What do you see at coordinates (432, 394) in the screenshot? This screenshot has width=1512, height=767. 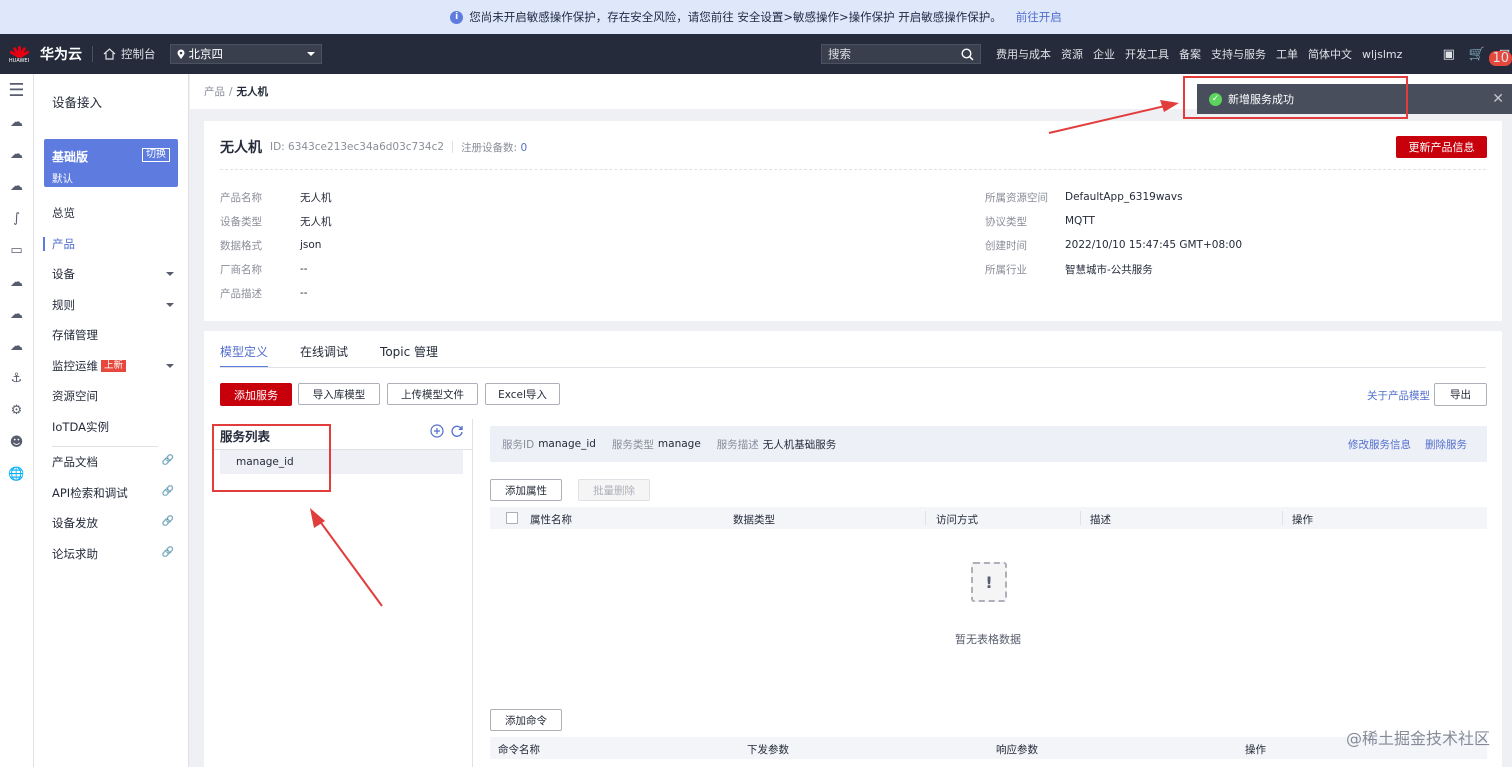 I see `upload-model-button: 上传模型文件` at bounding box center [432, 394].